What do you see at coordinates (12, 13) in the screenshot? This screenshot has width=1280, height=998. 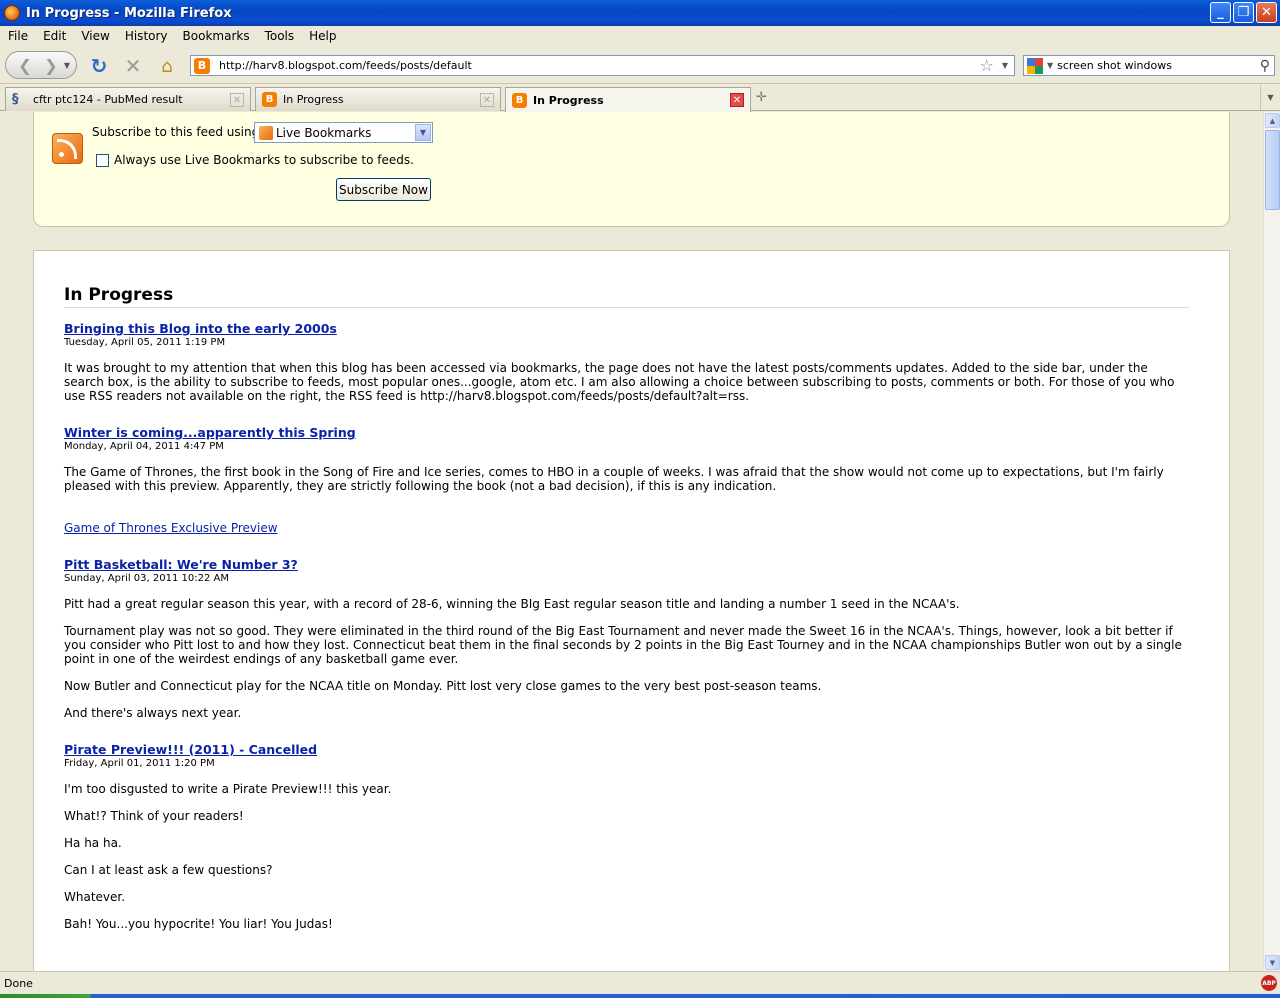 I see `firefox-logo-icon` at bounding box center [12, 13].